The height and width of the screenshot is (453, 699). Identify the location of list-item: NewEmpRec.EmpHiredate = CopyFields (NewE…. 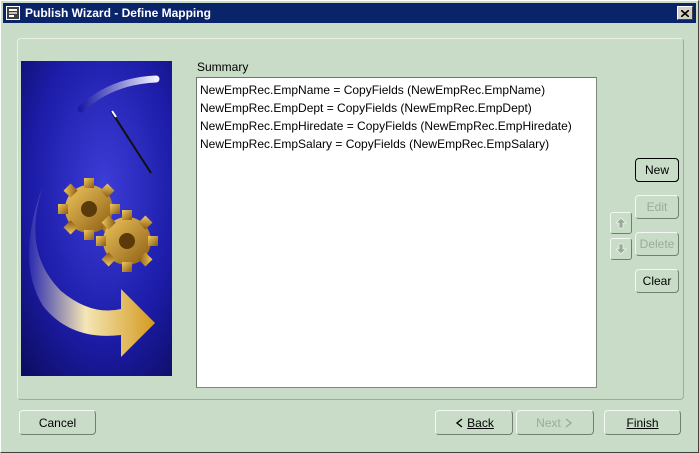
(396, 126).